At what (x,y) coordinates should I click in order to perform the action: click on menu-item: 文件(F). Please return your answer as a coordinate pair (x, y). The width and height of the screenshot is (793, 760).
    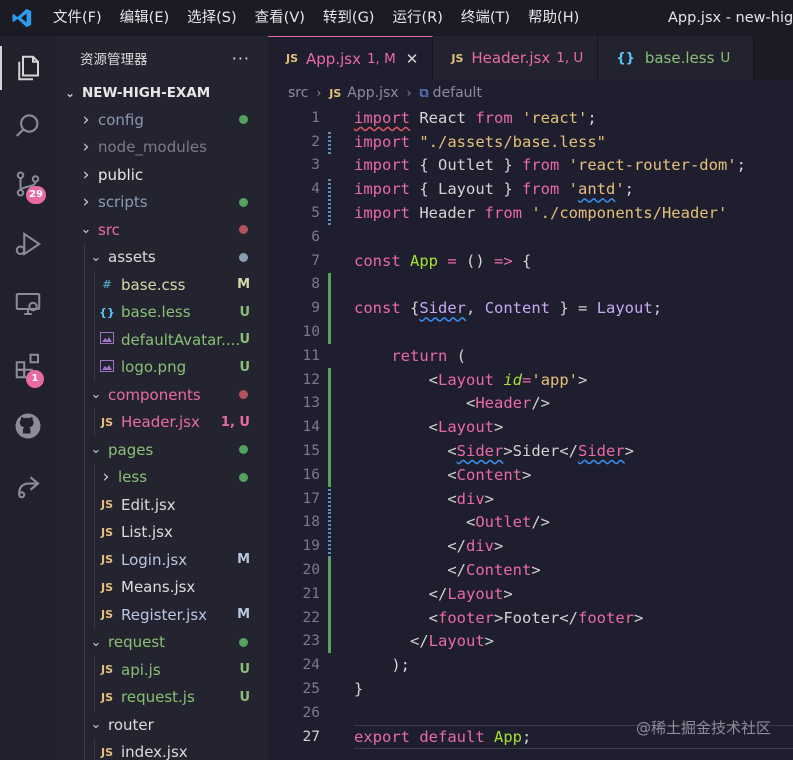
    Looking at the image, I should click on (77, 18).